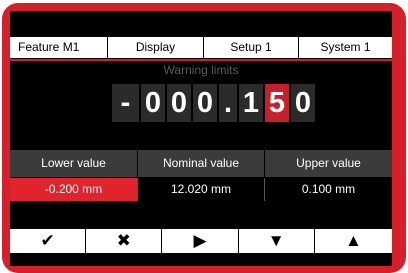  I want to click on upper-value-cell: 0.100 mm, so click(328, 189).